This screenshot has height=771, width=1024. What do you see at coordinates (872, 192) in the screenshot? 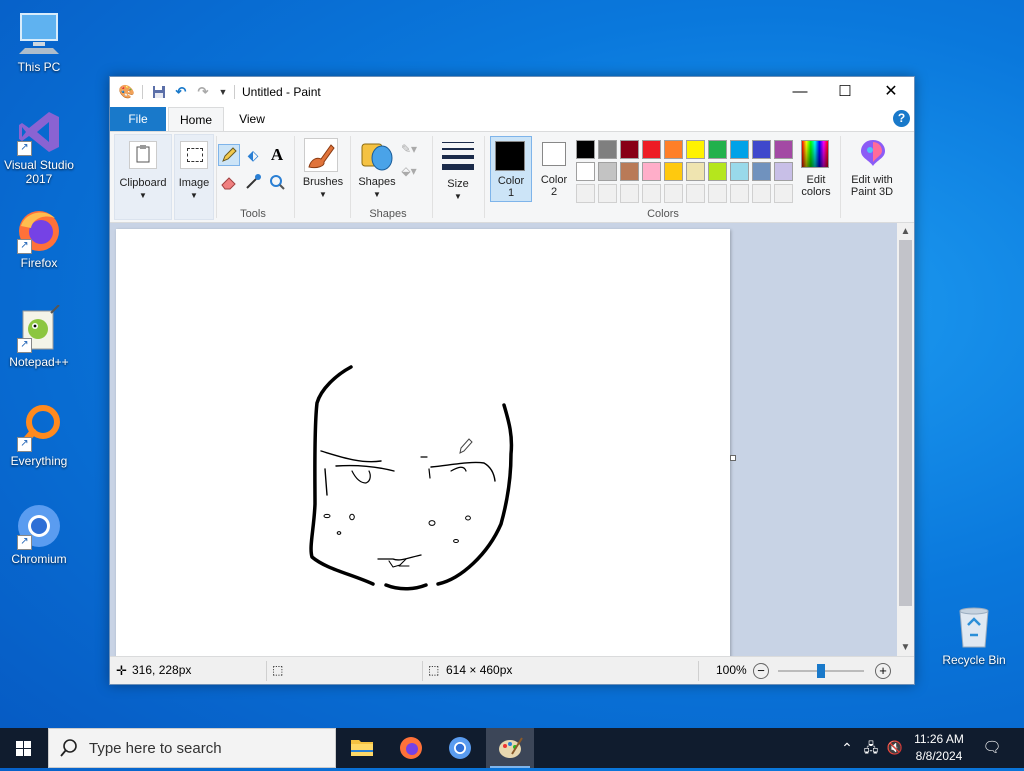
I see `paint3d-label-2: Paint 3D` at bounding box center [872, 192].